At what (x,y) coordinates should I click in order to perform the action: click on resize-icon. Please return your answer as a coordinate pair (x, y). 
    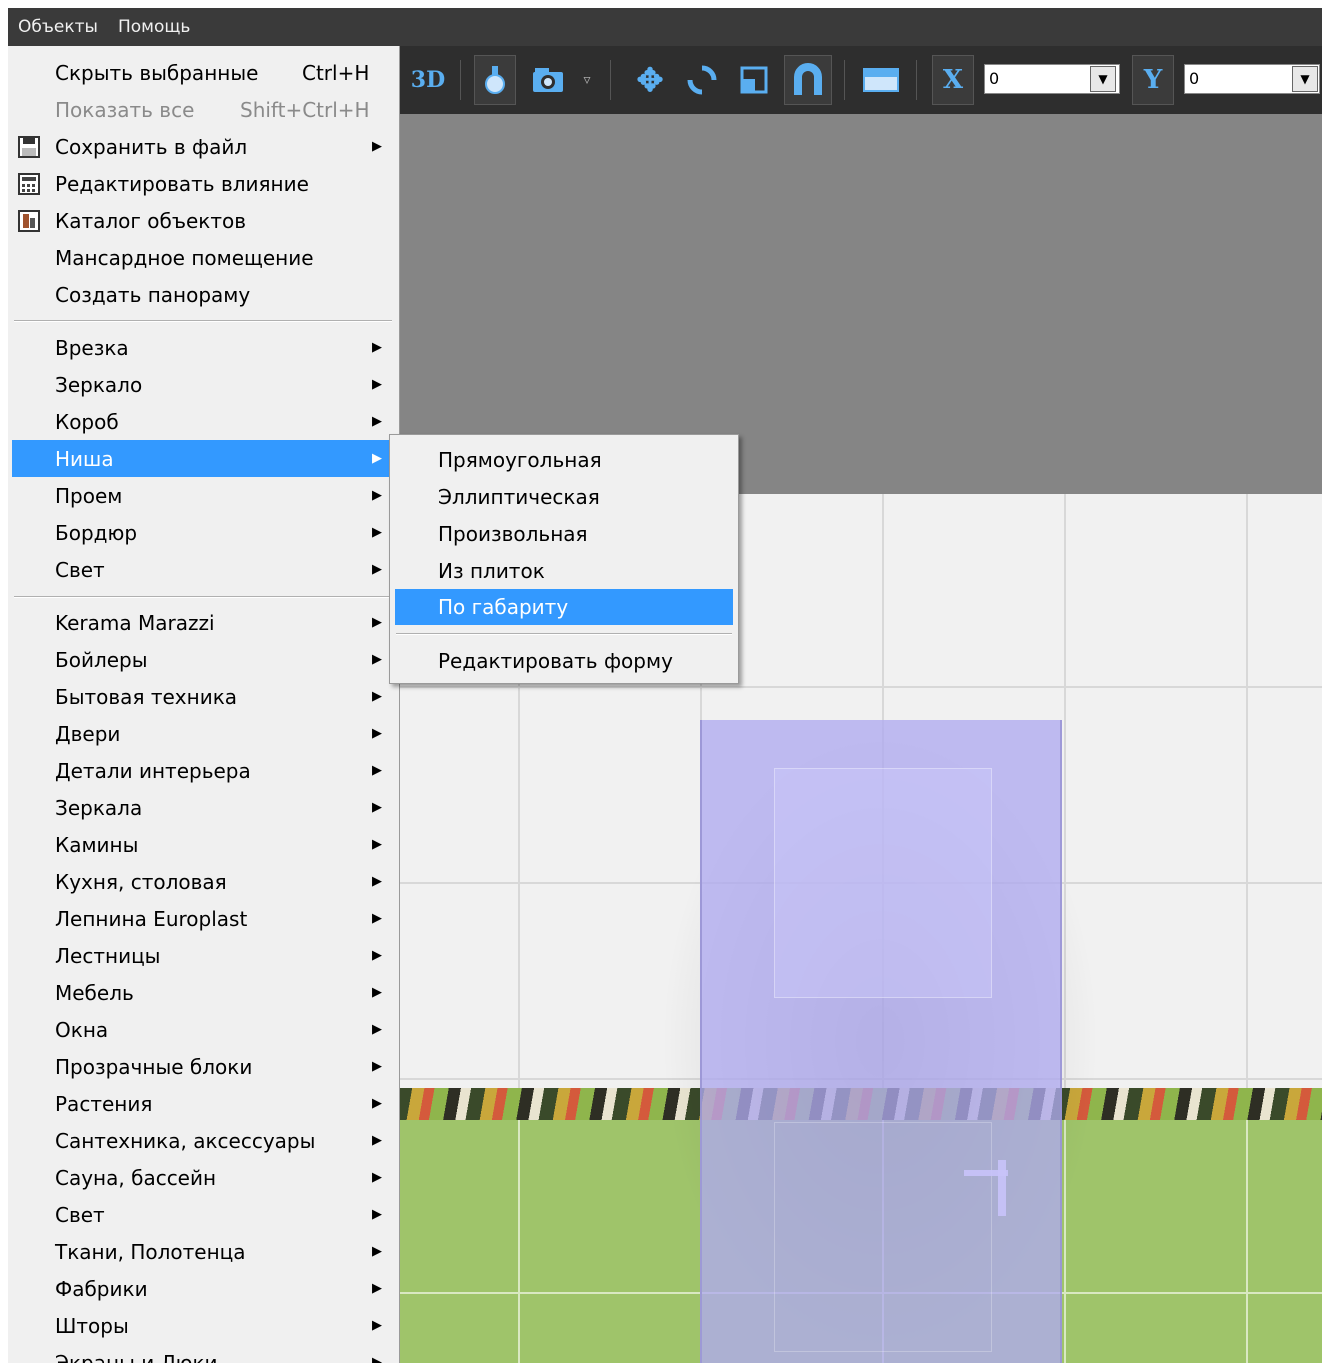
    Looking at the image, I should click on (754, 80).